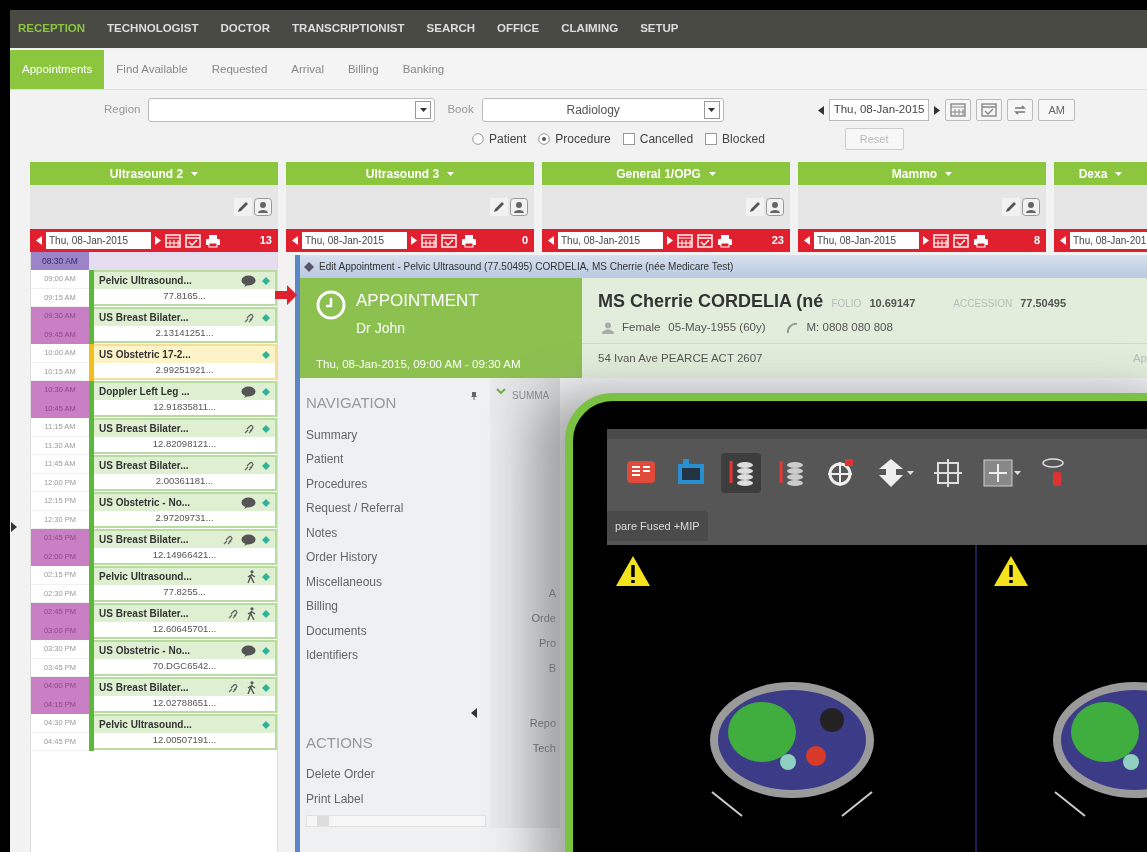  Describe the element at coordinates (958, 110) in the screenshot. I see `calendar-icon` at that location.